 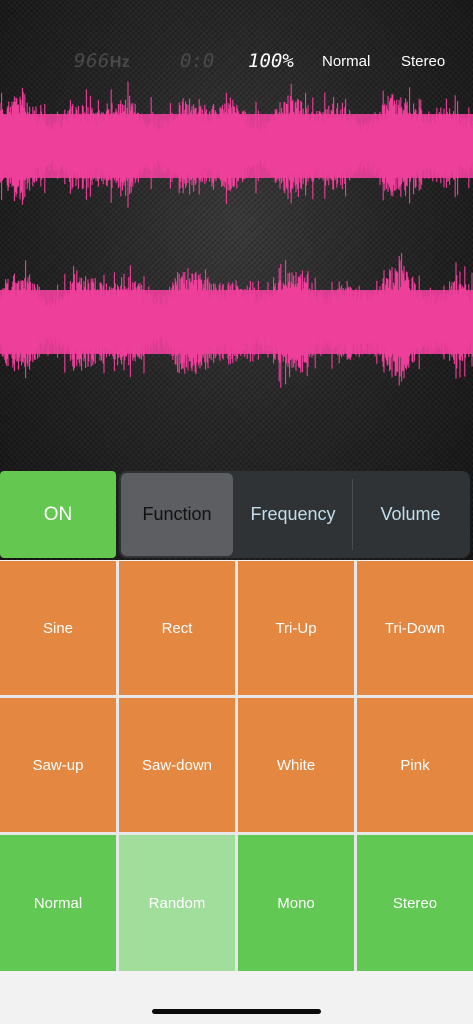 I want to click on tri-up-button: Tri-Up, so click(x=296, y=628).